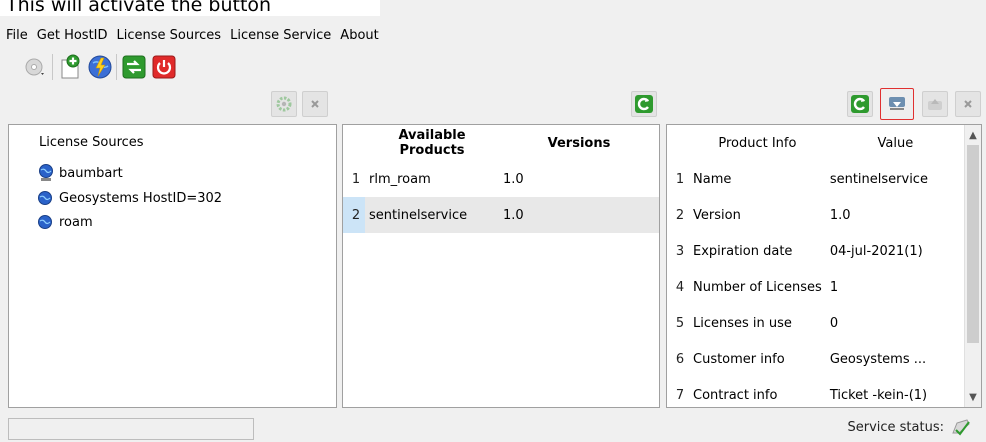 This screenshot has width=986, height=442. Describe the element at coordinates (735, 395) in the screenshot. I see `info-key-cell: Contract info` at that location.